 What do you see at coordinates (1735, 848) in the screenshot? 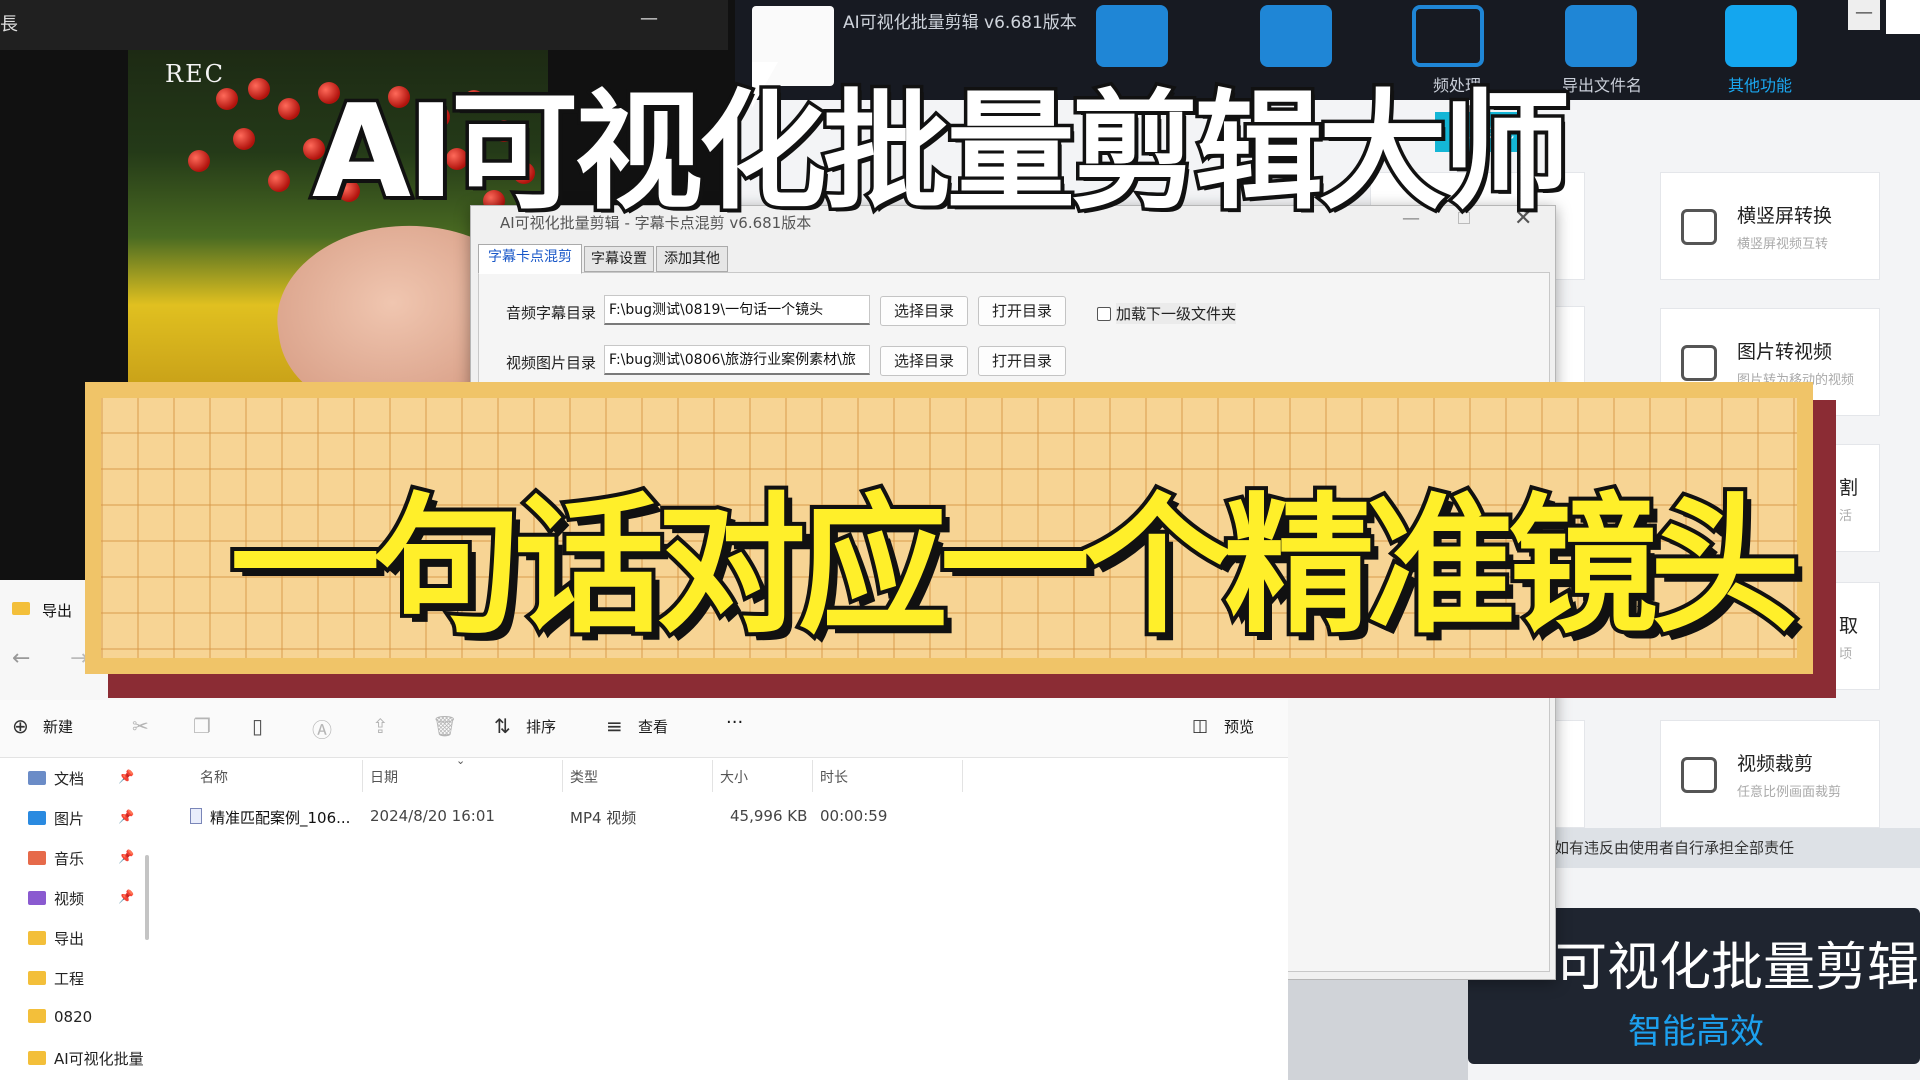
I see `disclaimer-bar: 如有违反由使用者自行承担全部责任` at bounding box center [1735, 848].